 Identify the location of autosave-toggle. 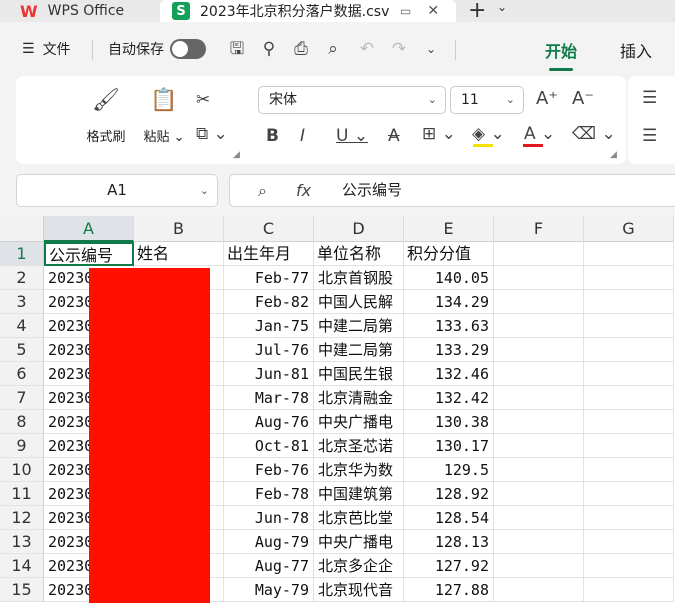
(188, 49).